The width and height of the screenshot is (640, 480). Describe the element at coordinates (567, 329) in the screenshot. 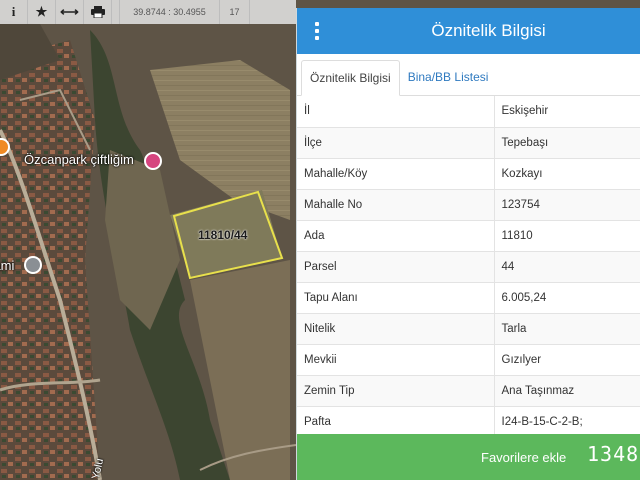

I see `row-value: Tarla` at that location.